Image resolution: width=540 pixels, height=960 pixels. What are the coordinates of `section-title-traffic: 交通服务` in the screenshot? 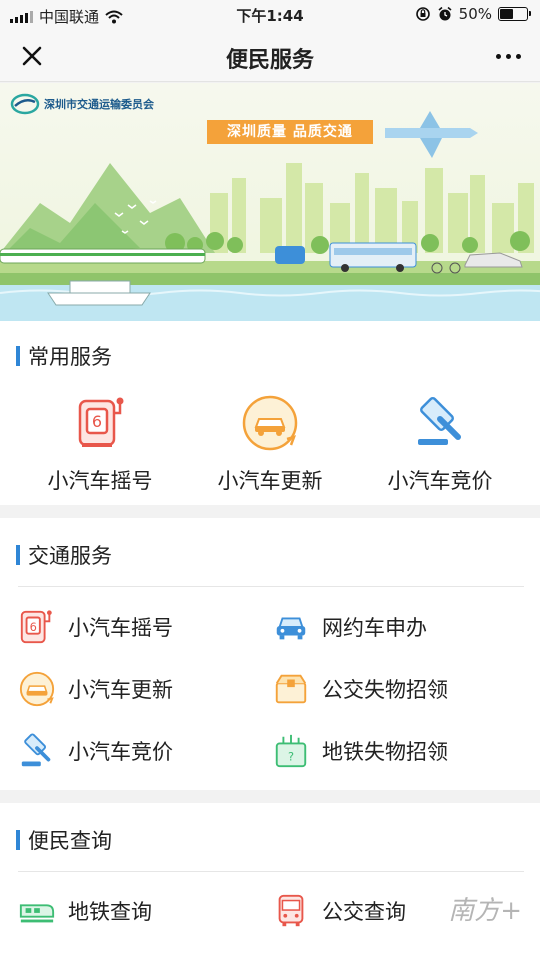 It's located at (64, 555).